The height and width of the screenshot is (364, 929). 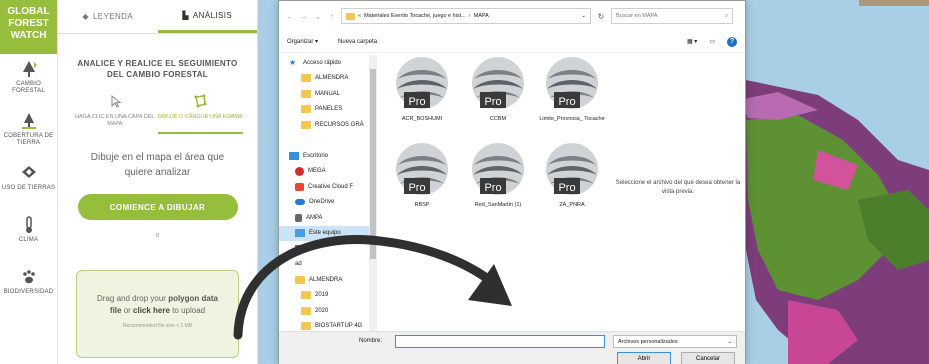 I want to click on address-dropdown-icon: ⌄, so click(x=583, y=16).